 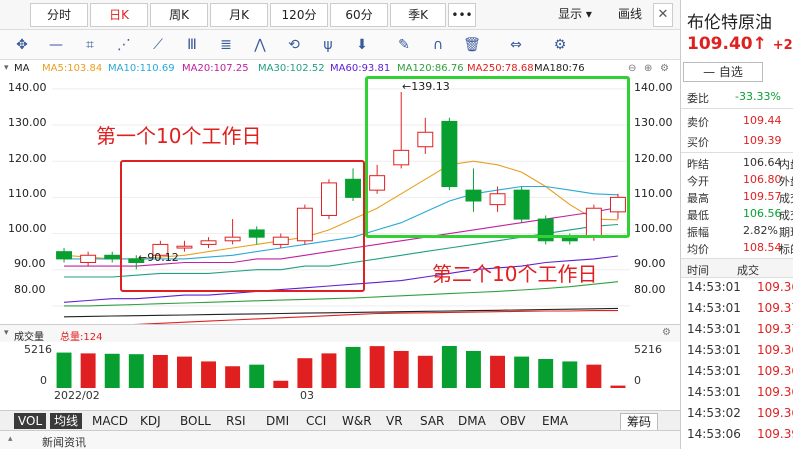 I want to click on chevron-up-icon: ▴, so click(x=10, y=439).